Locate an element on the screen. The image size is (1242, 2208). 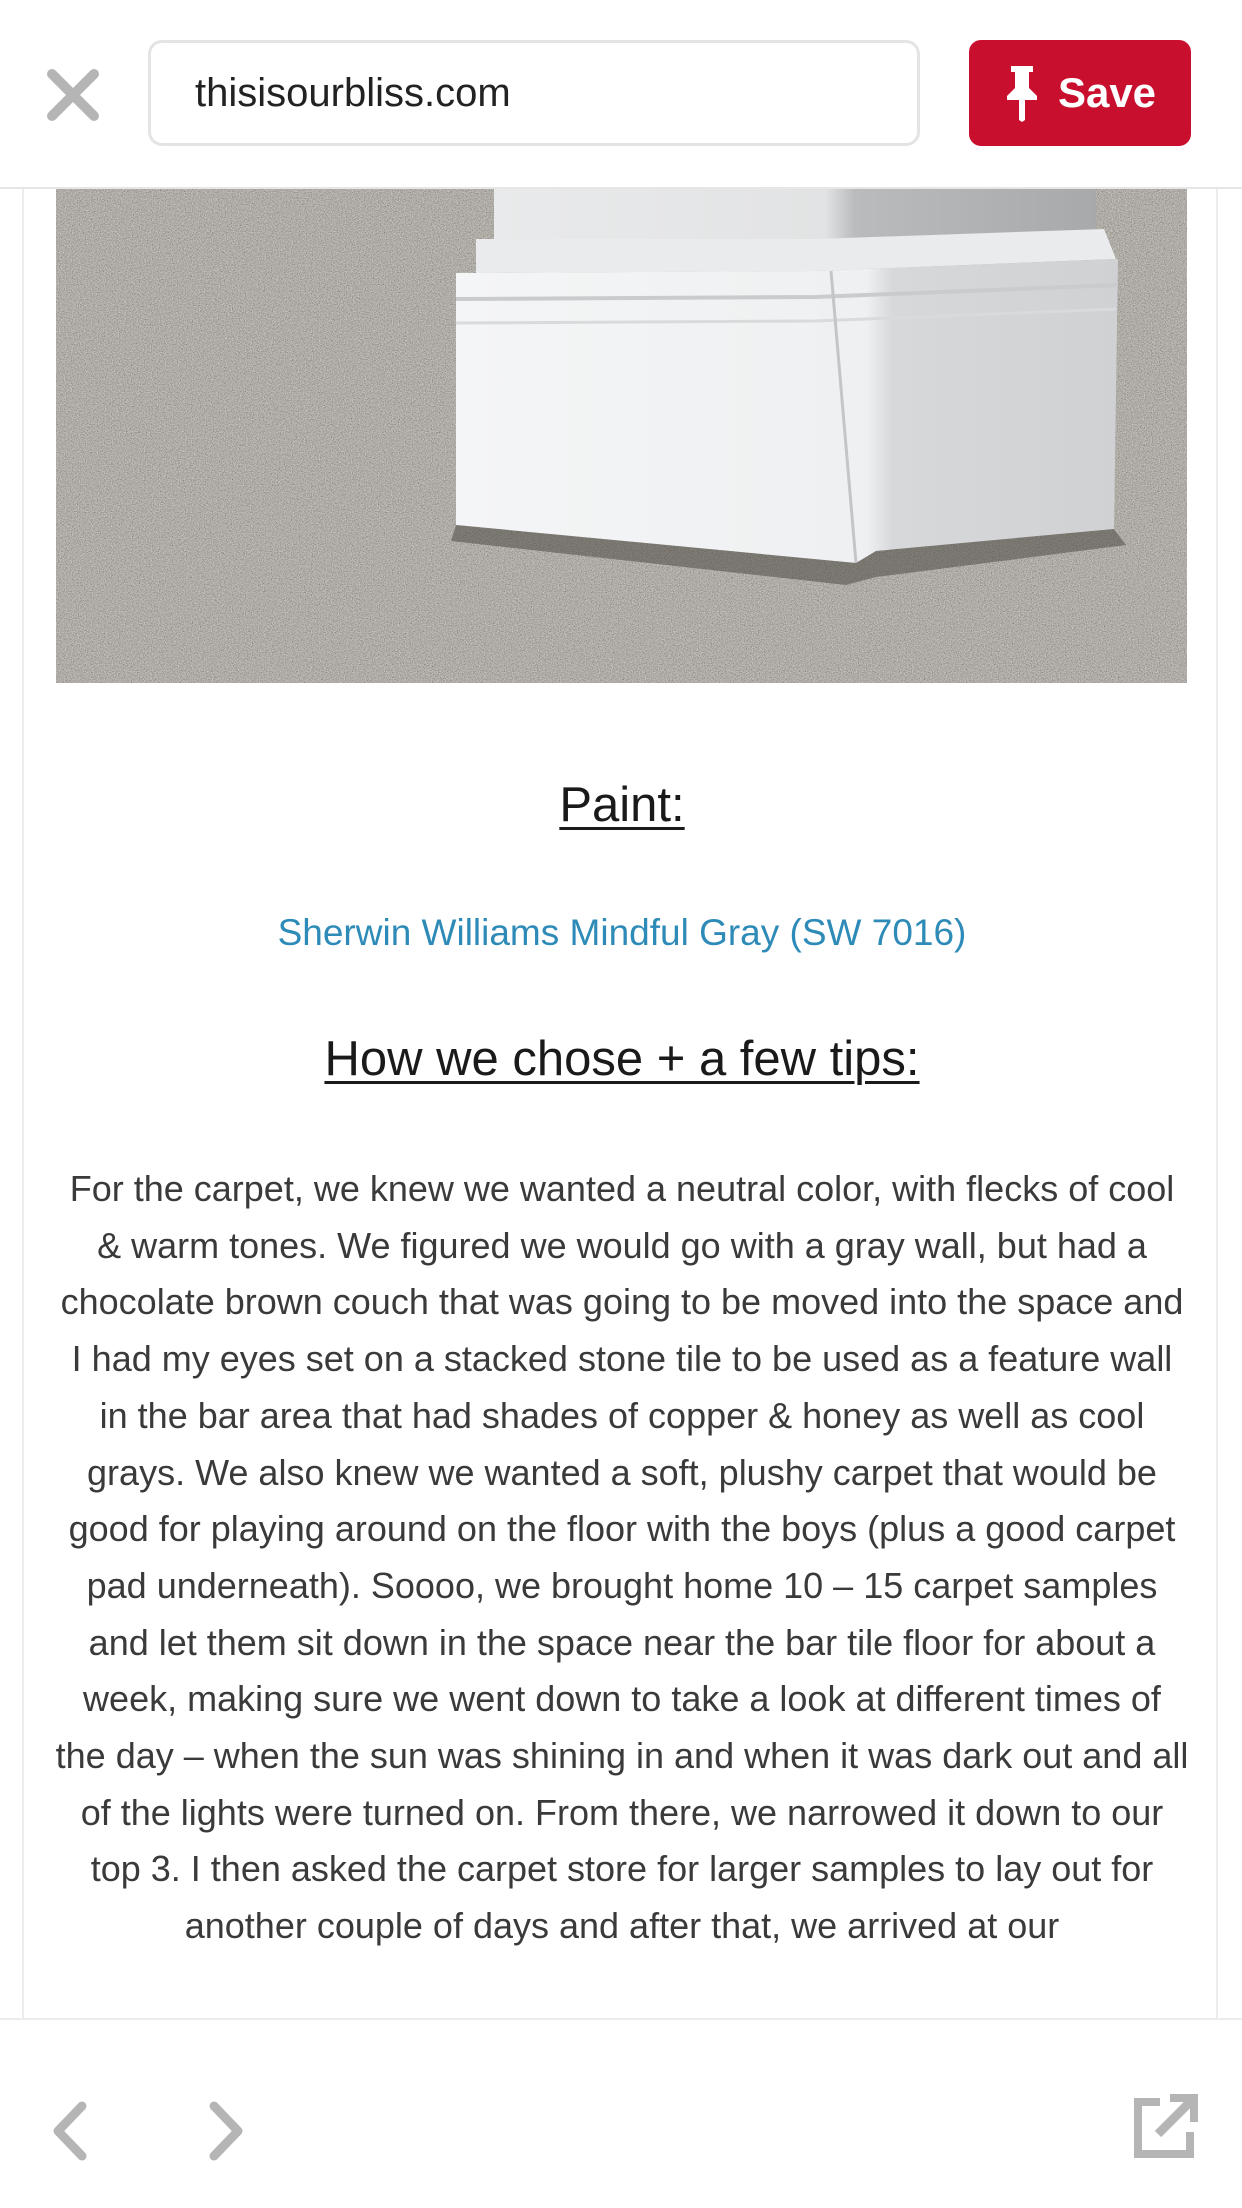
top-bar: thisisourbliss.com Save is located at coordinates (621, 94).